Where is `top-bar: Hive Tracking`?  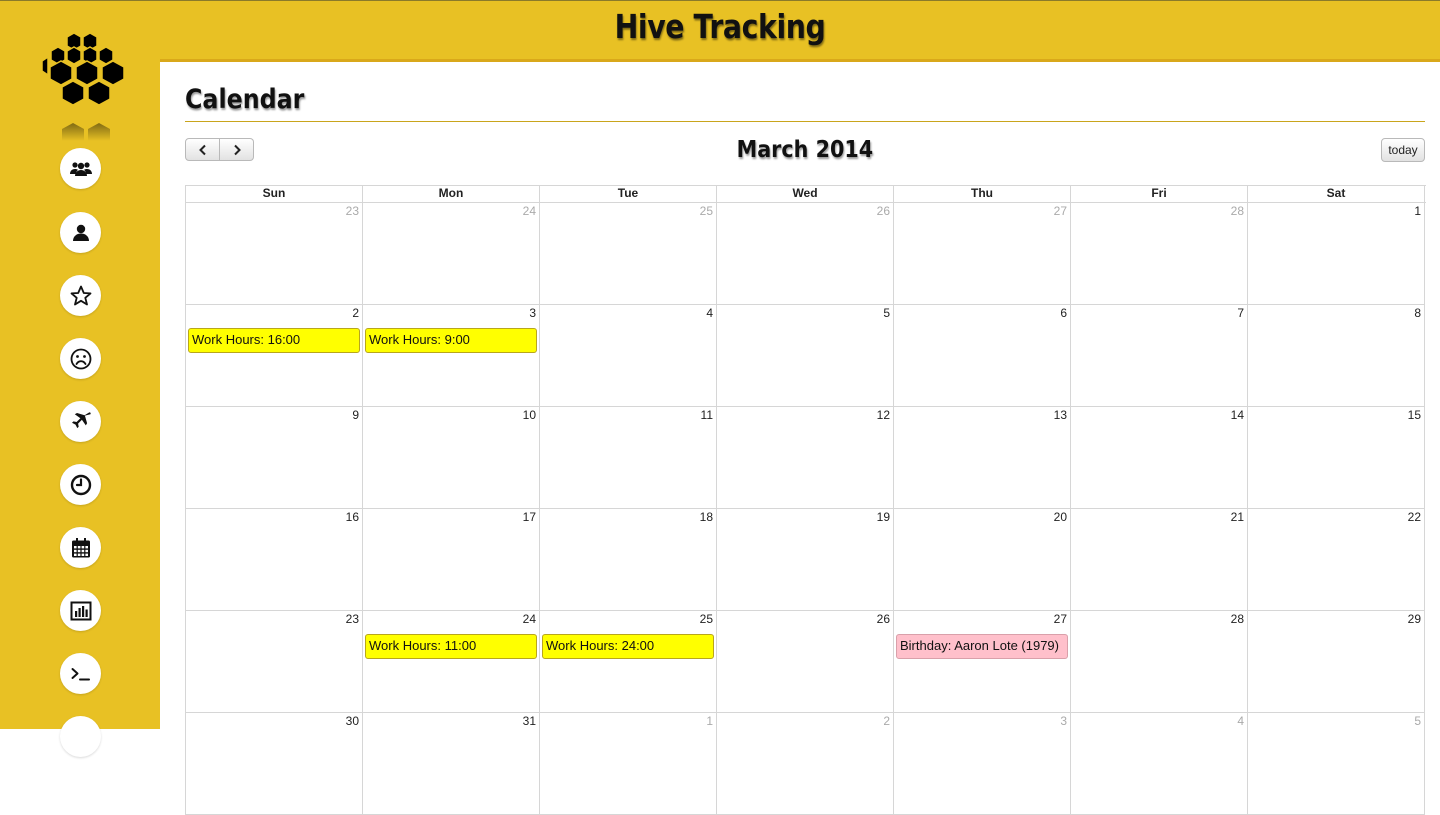 top-bar: Hive Tracking is located at coordinates (720, 31).